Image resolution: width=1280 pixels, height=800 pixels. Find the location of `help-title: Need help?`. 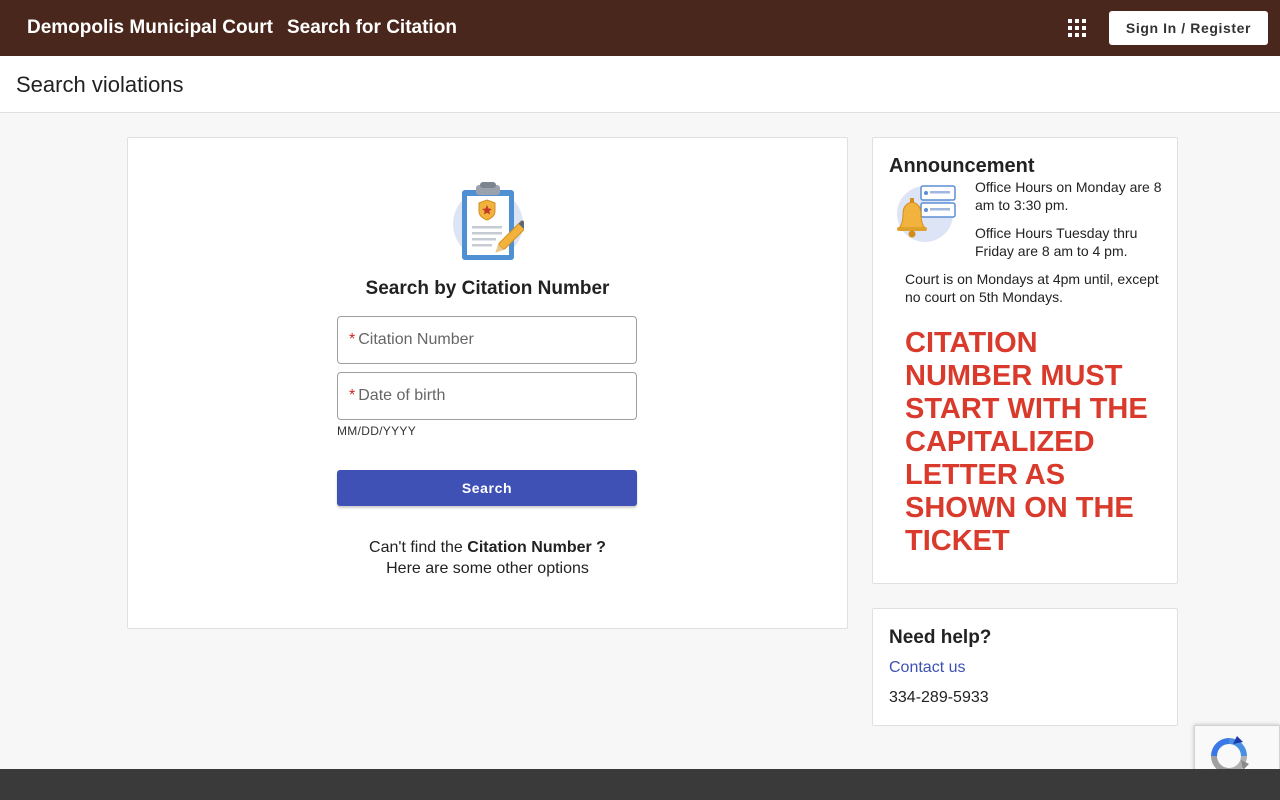

help-title: Need help? is located at coordinates (940, 637).